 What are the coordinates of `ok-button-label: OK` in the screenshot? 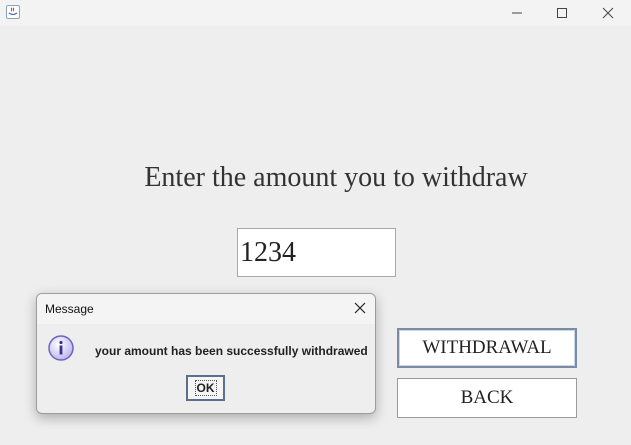 It's located at (205, 388).